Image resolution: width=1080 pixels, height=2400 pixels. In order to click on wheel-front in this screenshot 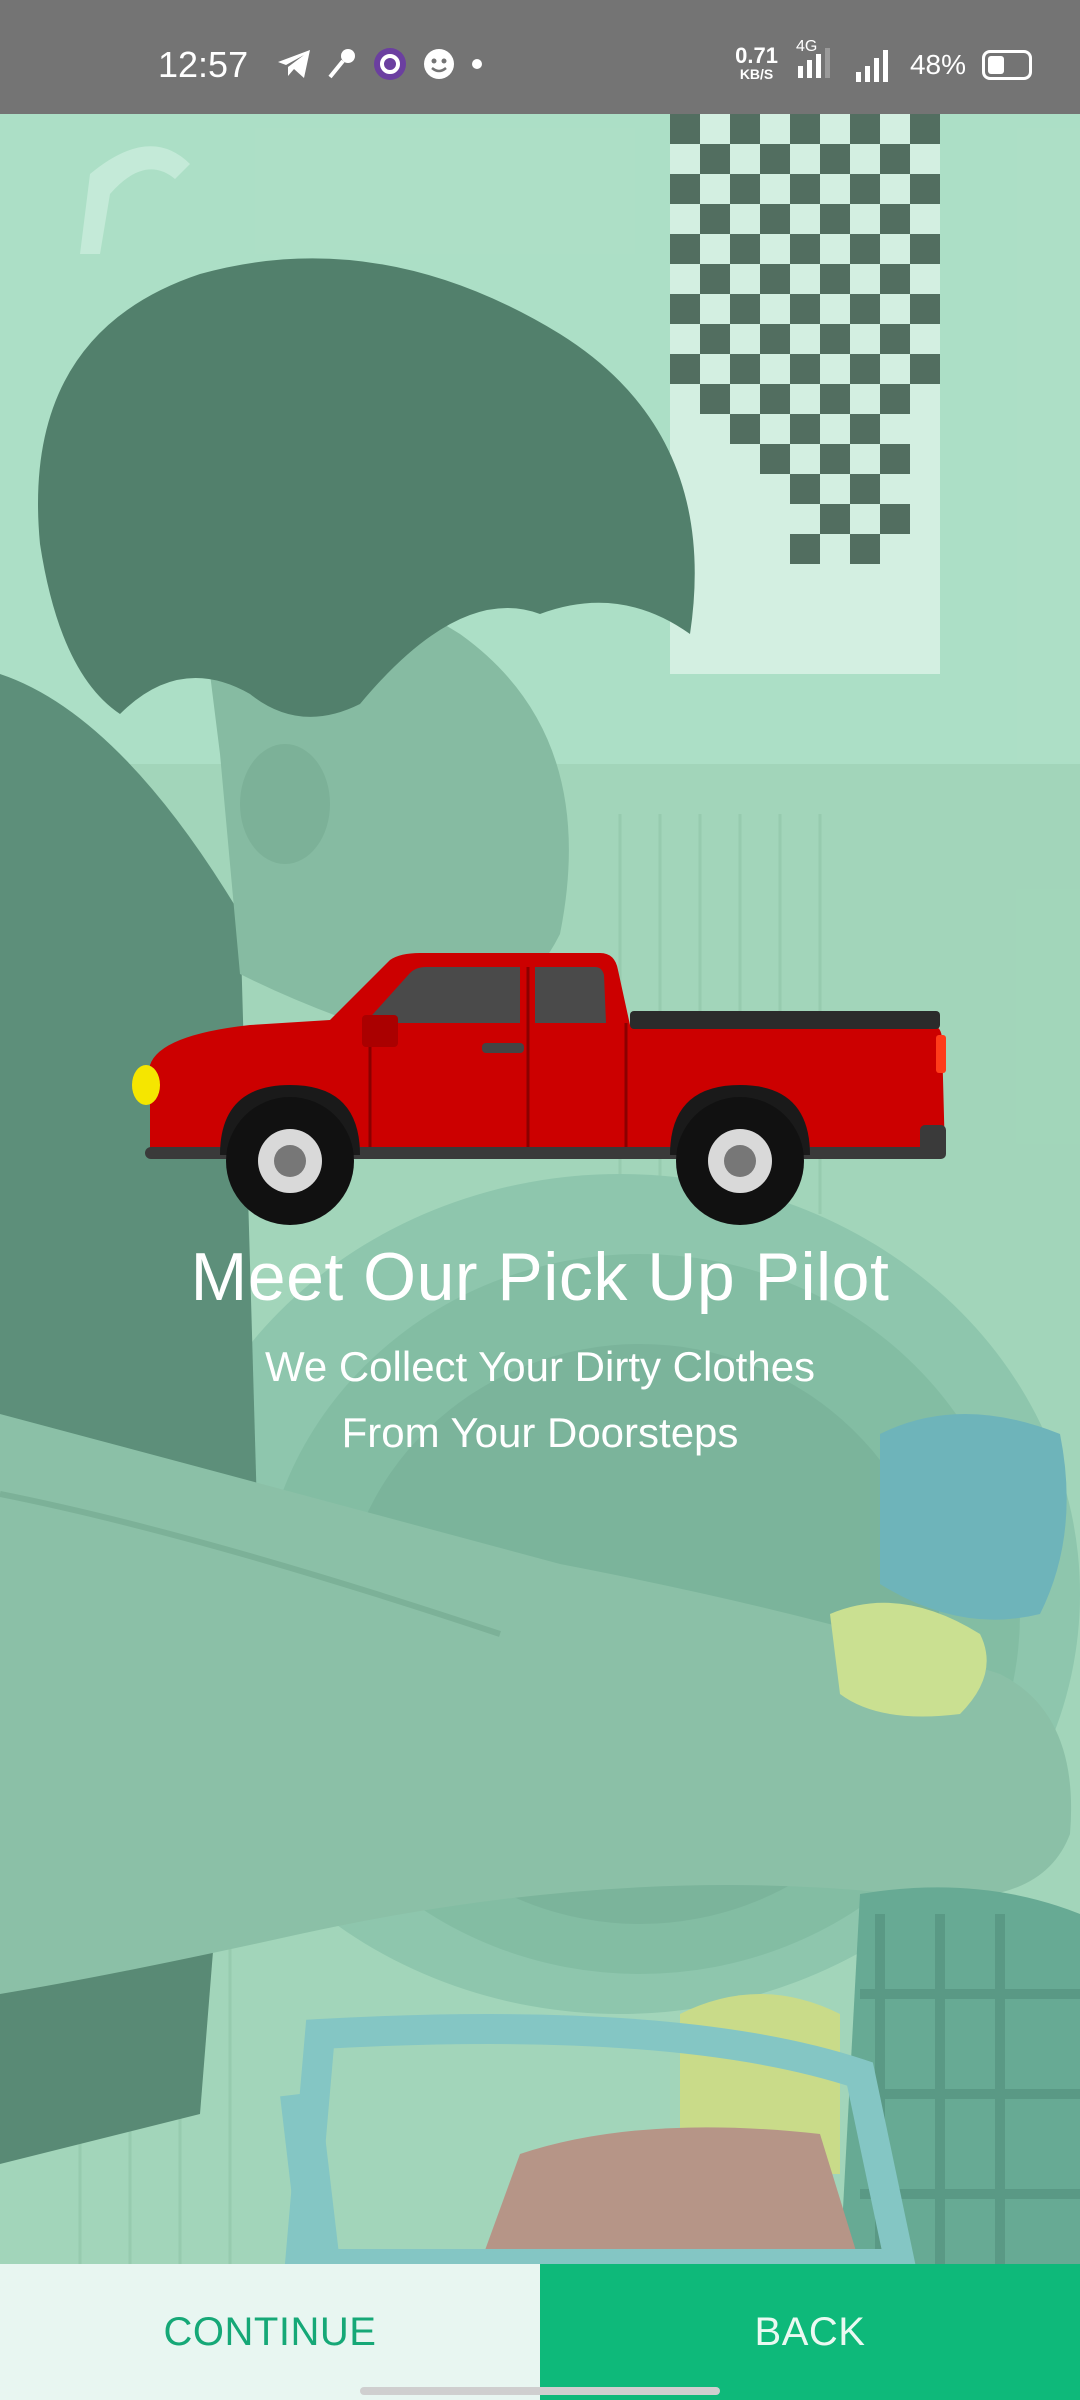, I will do `click(290, 1161)`.